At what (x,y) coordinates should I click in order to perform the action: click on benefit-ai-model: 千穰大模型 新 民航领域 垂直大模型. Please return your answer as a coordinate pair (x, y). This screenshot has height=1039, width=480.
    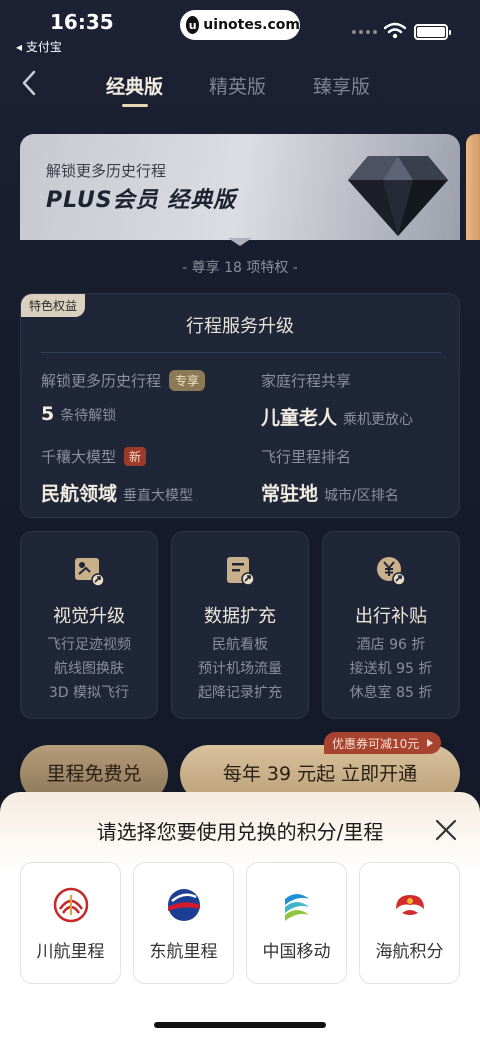
    Looking at the image, I should click on (117, 476).